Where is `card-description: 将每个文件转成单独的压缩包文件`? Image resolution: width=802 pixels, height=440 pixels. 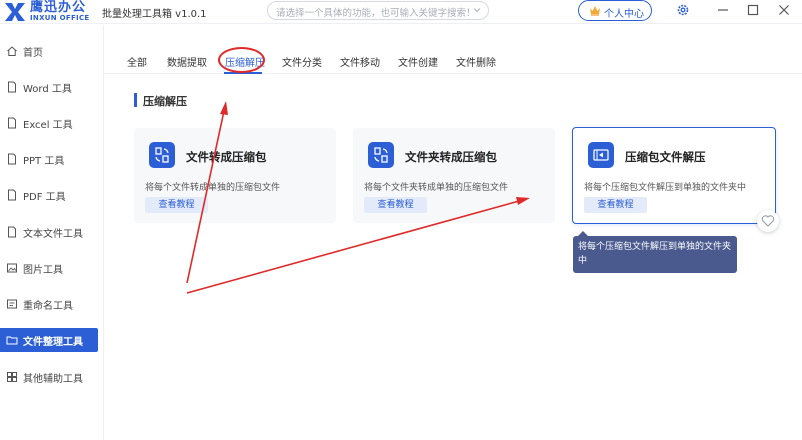 card-description: 将每个文件转成单独的压缩包文件 is located at coordinates (213, 188).